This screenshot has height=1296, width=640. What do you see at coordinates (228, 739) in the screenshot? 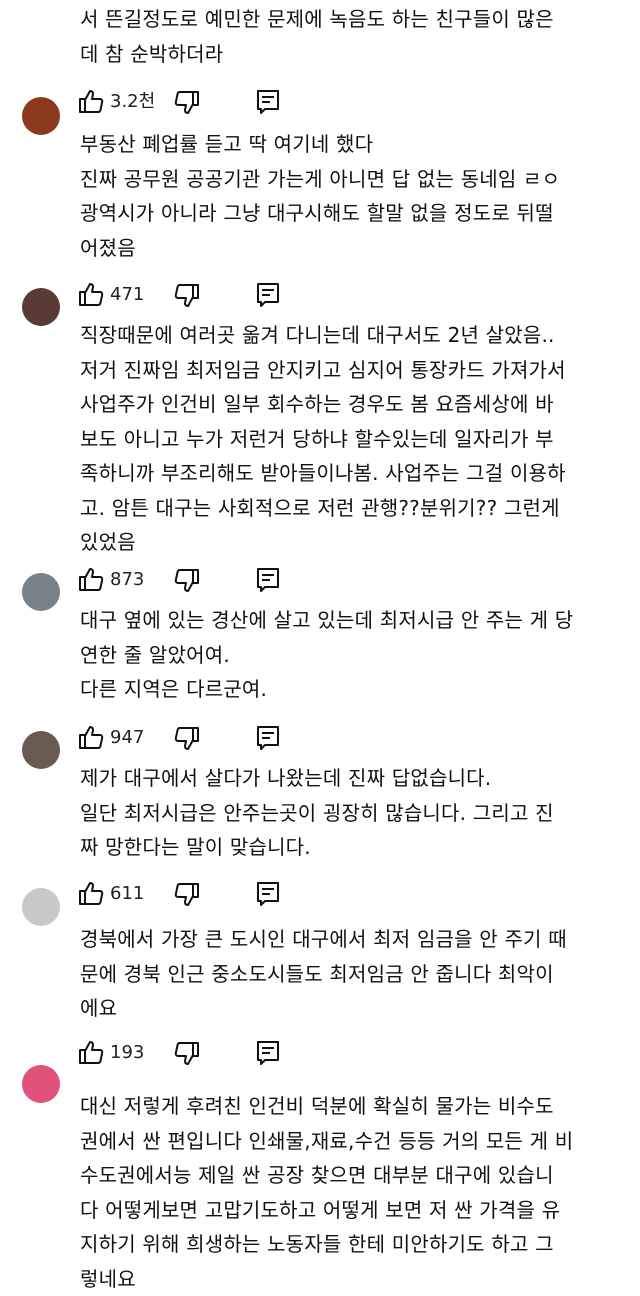
I see `comment-actions: 947` at bounding box center [228, 739].